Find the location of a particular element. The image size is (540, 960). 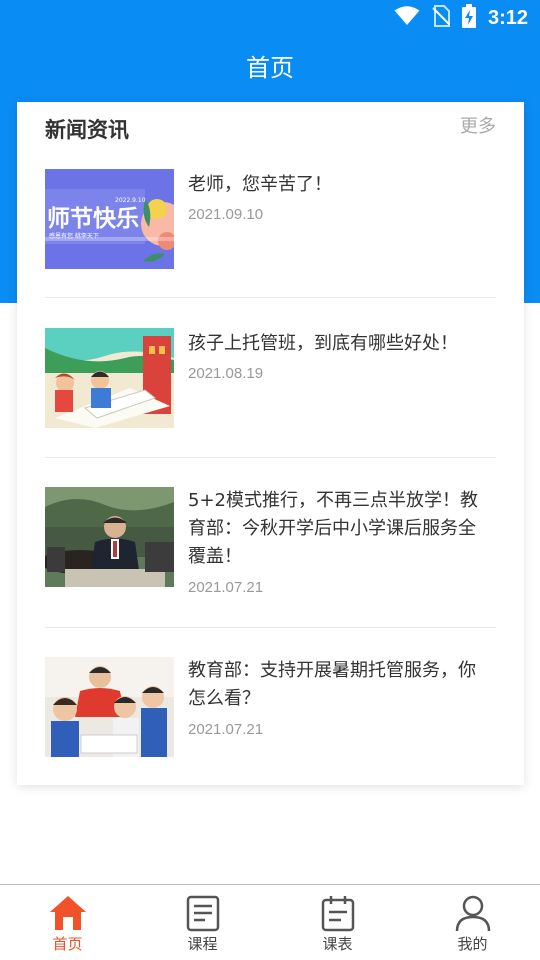

news-date: 2021.09.10 is located at coordinates (226, 214).